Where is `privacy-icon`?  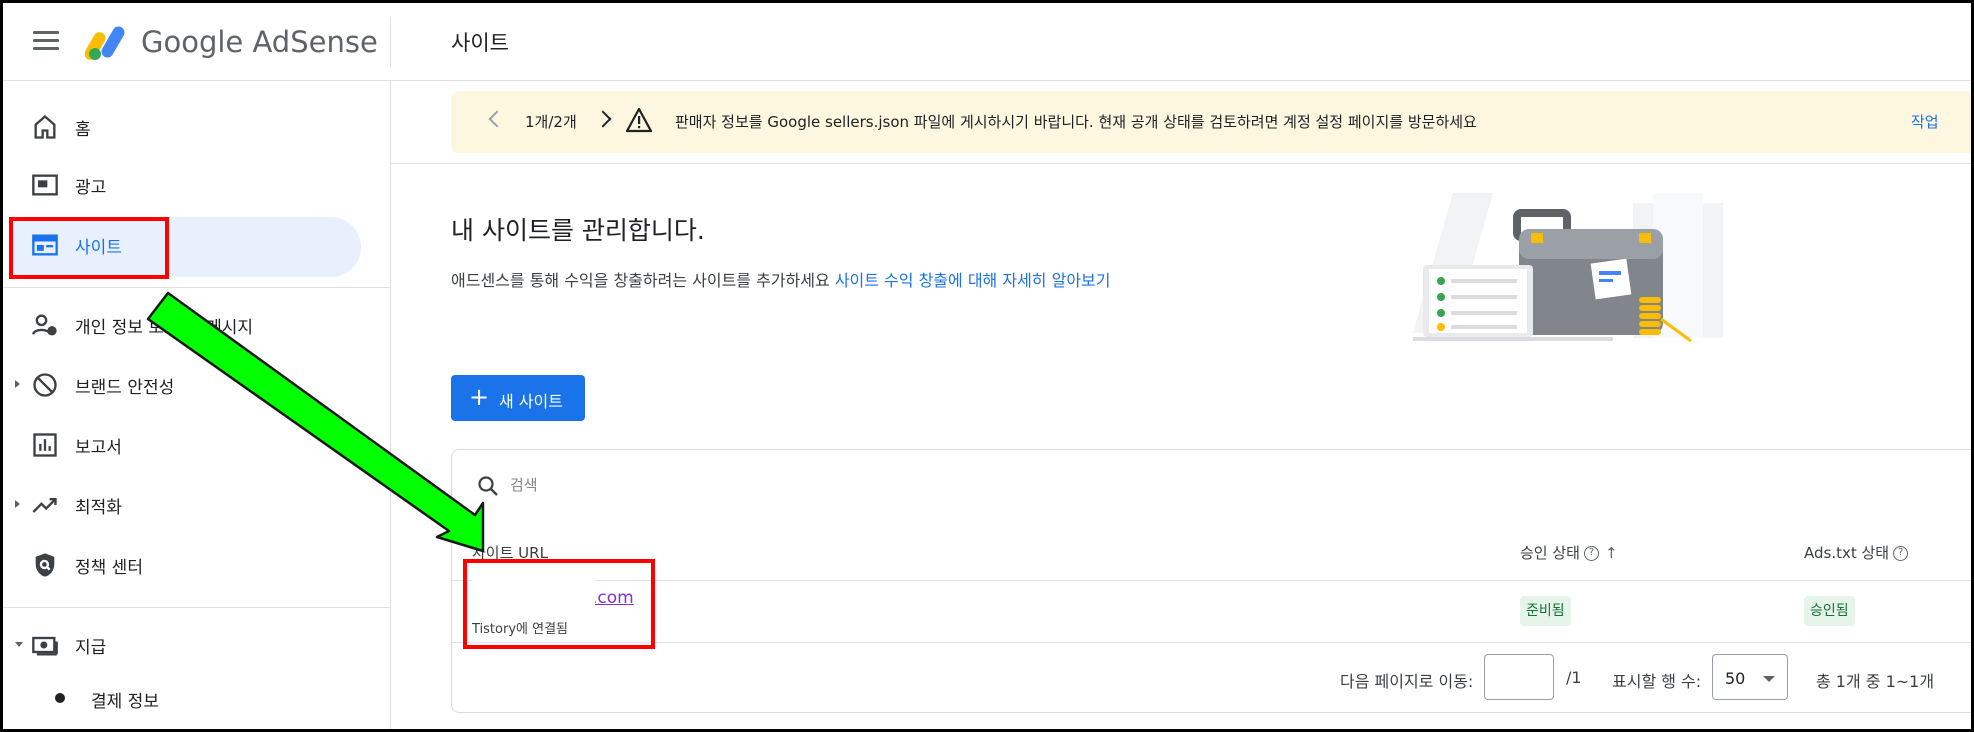
privacy-icon is located at coordinates (44, 325).